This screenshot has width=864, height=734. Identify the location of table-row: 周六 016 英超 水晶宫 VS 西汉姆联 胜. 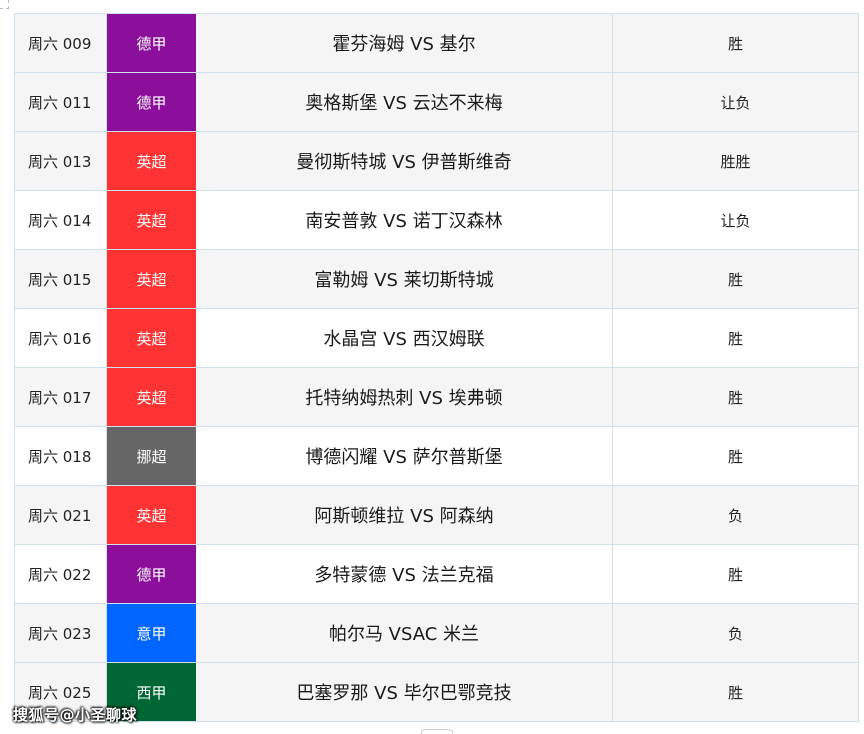
(437, 338).